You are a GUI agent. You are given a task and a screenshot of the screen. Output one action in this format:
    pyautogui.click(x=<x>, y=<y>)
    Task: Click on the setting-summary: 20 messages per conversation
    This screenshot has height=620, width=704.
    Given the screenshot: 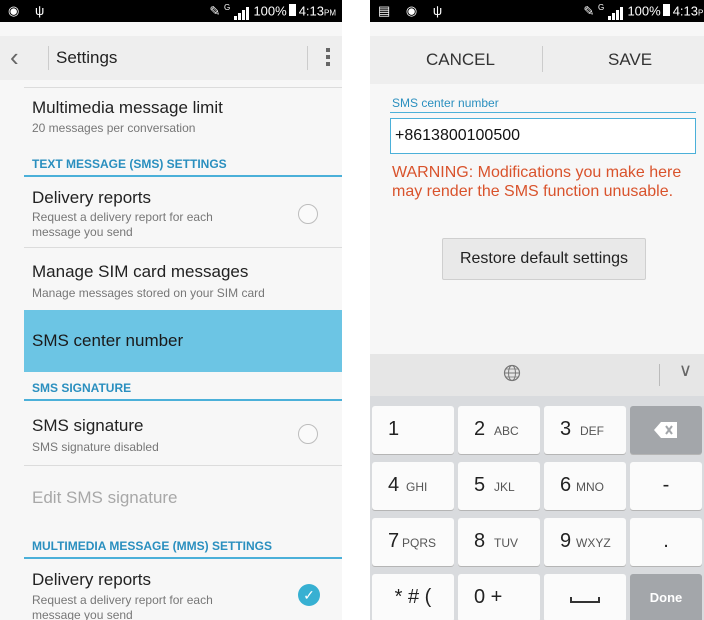 What is the action you would take?
    pyautogui.click(x=114, y=128)
    